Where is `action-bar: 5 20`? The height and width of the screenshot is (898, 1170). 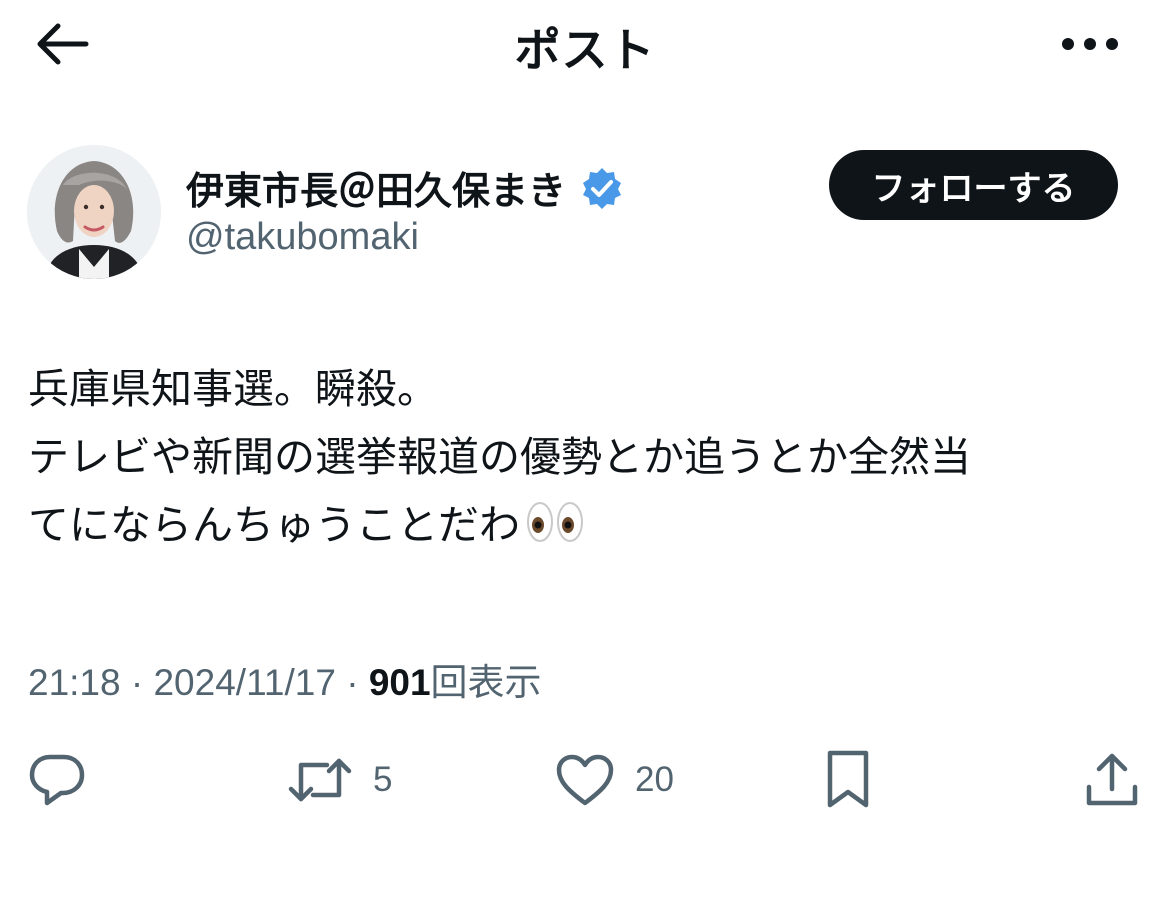
action-bar: 5 20 is located at coordinates (585, 780).